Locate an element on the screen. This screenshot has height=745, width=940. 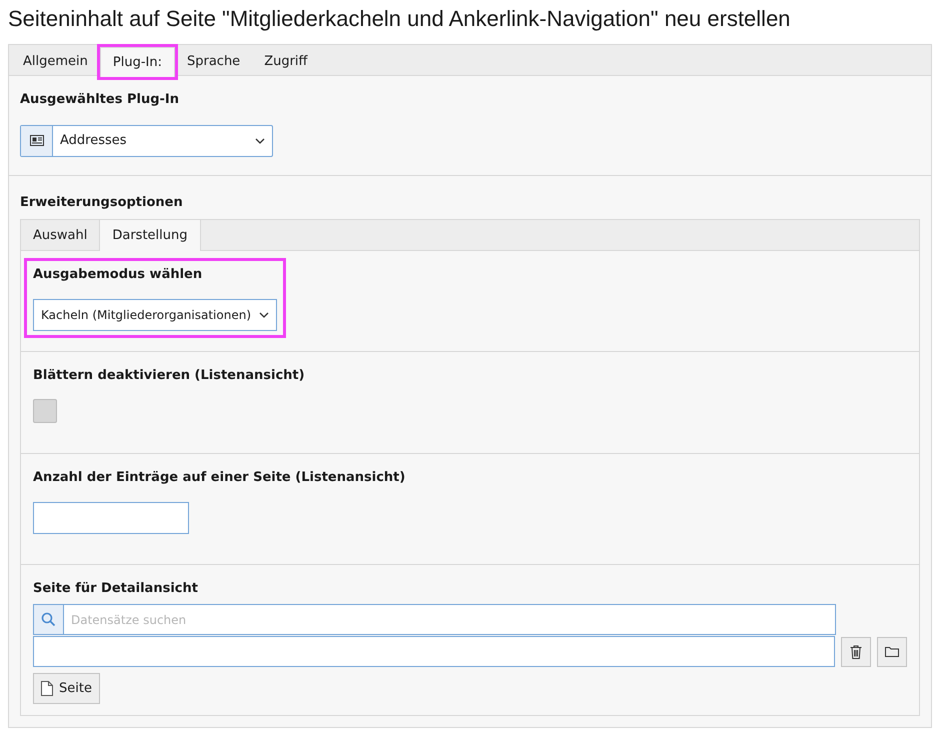
contact-card-icon is located at coordinates (37, 140).